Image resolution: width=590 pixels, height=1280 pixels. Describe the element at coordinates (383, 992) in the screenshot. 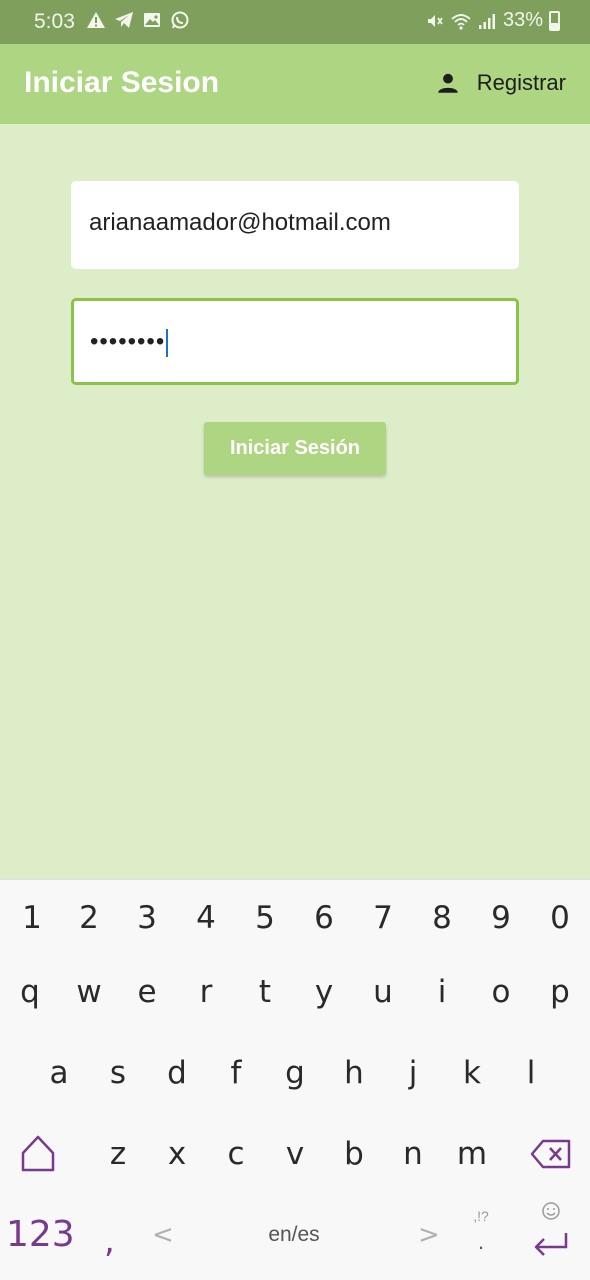

I see `key-u: u` at that location.